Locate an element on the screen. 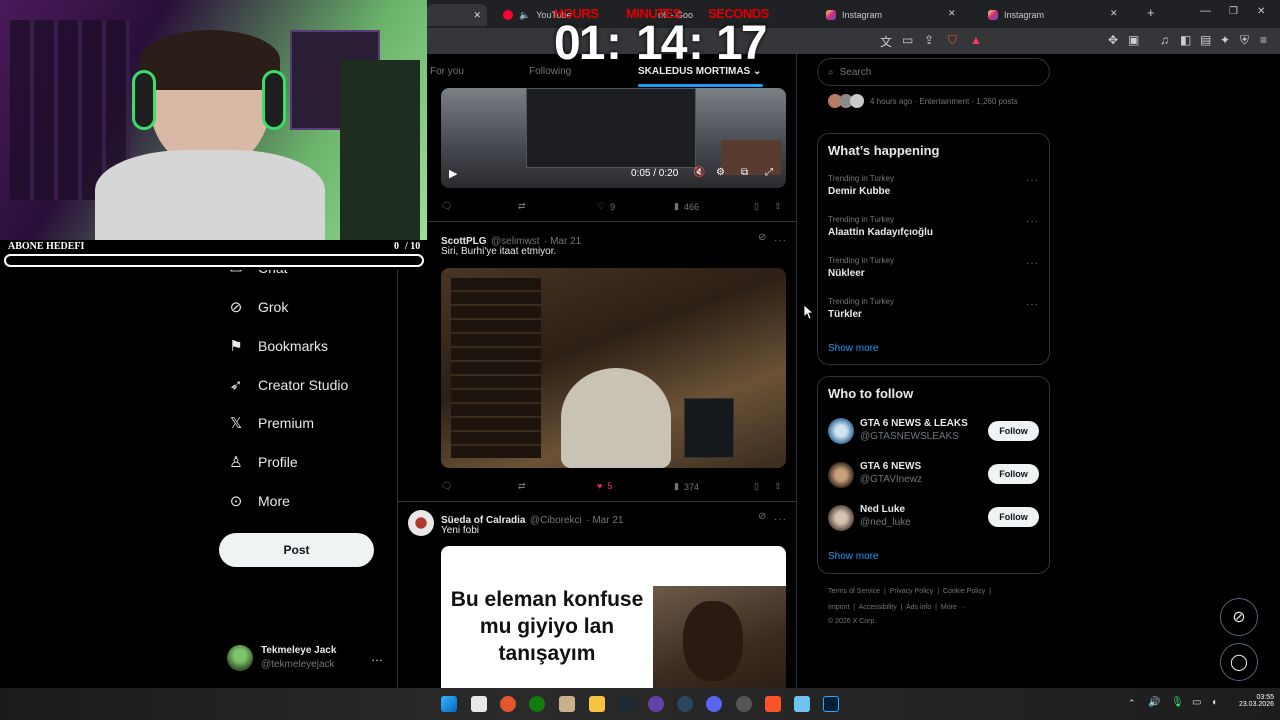 This screenshot has height=720, width=1280. sidebar-item-more: ⊙ More is located at coordinates (259, 501).